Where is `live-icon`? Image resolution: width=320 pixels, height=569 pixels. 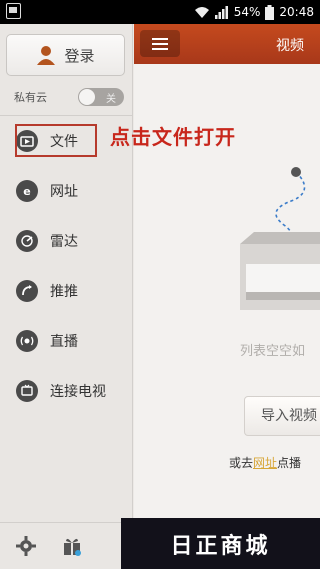
live-icon is located at coordinates (27, 341).